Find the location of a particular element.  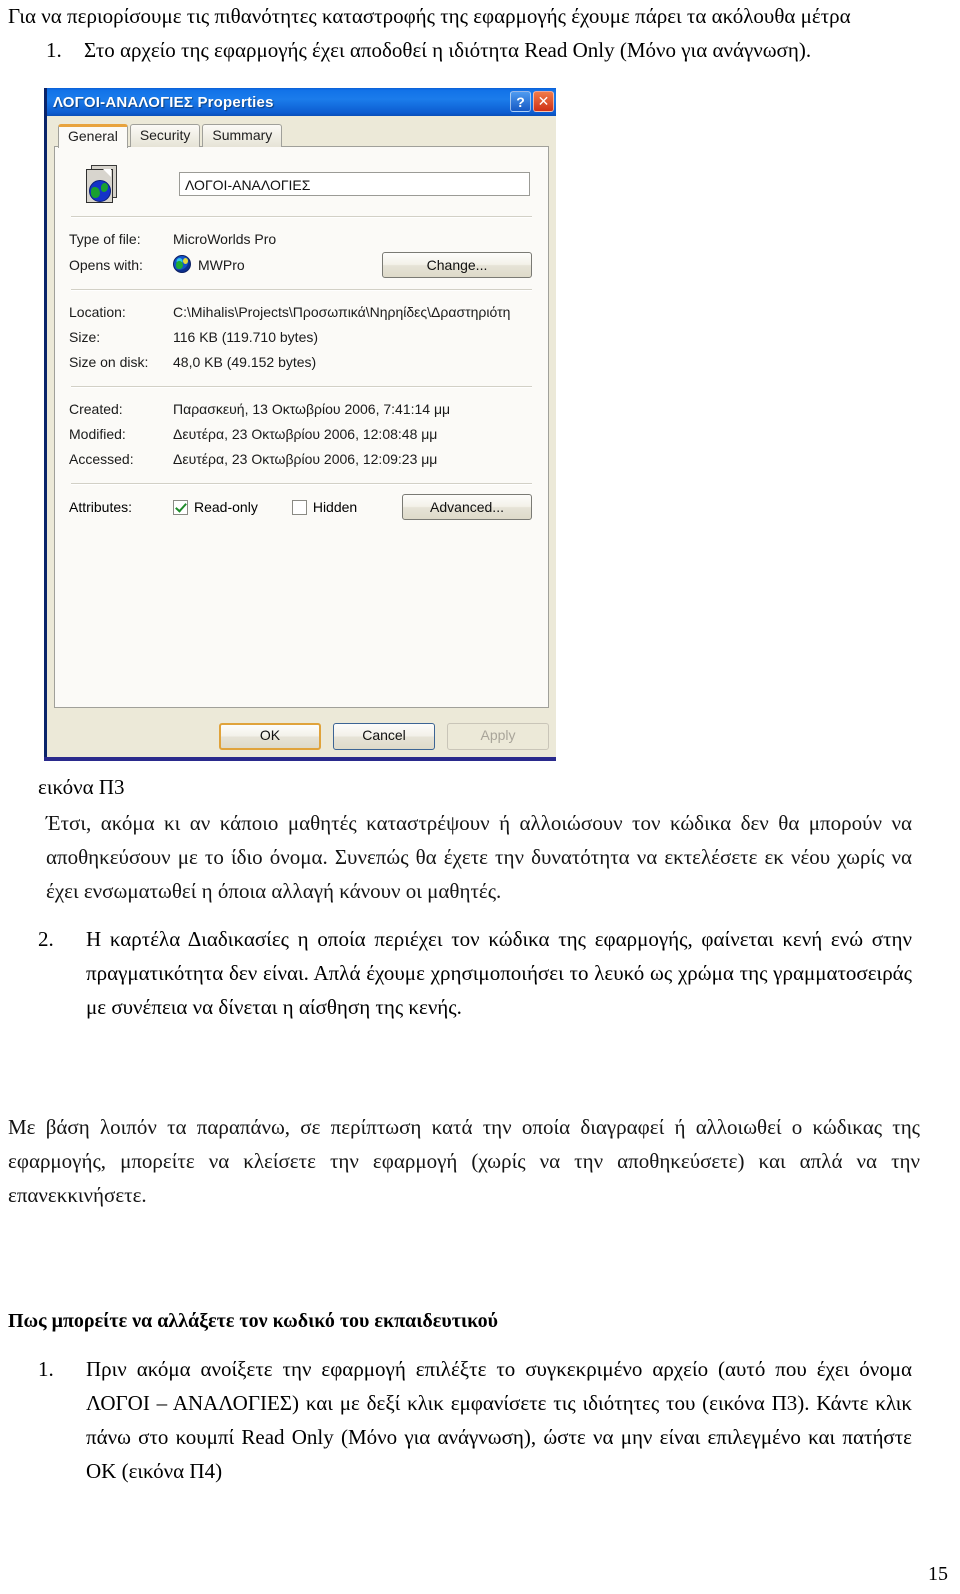

row-size-on-disk: Size on disk: 48,0 KB (49.152 bytes) is located at coordinates (301, 362).